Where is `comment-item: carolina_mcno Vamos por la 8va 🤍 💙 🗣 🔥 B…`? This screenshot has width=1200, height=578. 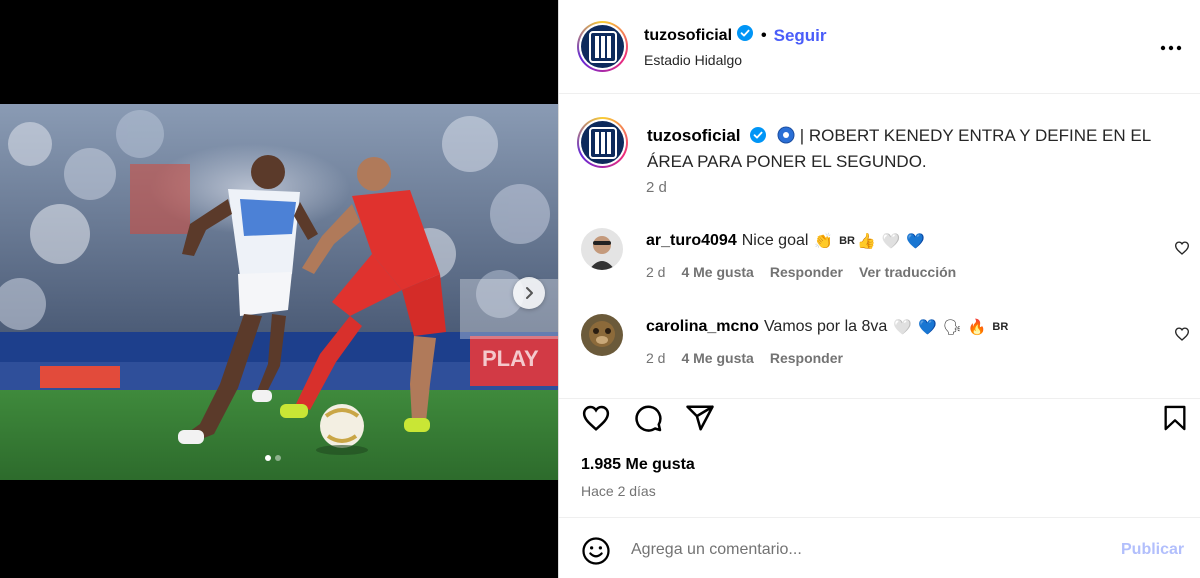 comment-item: carolina_mcno Vamos por la 8va 🤍 💙 🗣 🔥 B… is located at coordinates (879, 349).